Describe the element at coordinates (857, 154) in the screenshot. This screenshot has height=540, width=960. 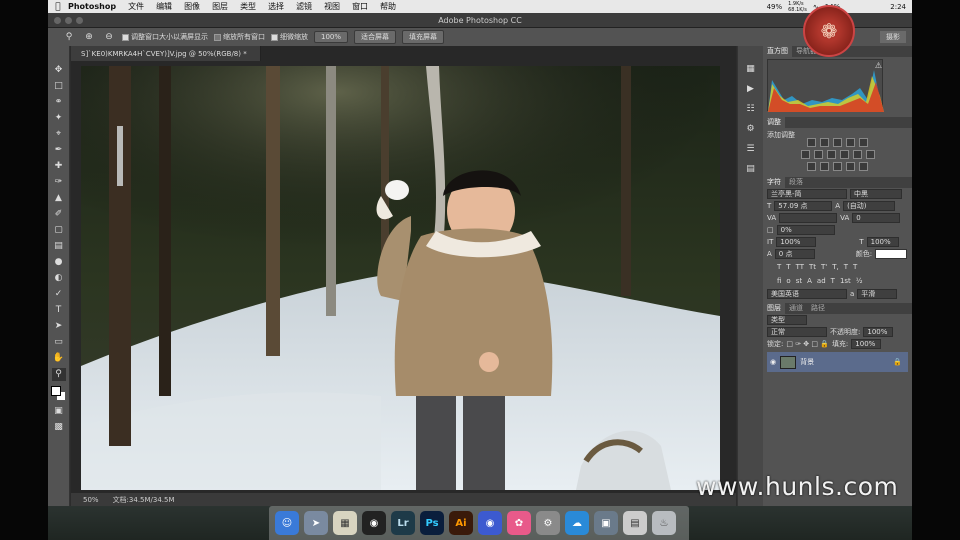
I see `channel-mixer-icon` at that location.